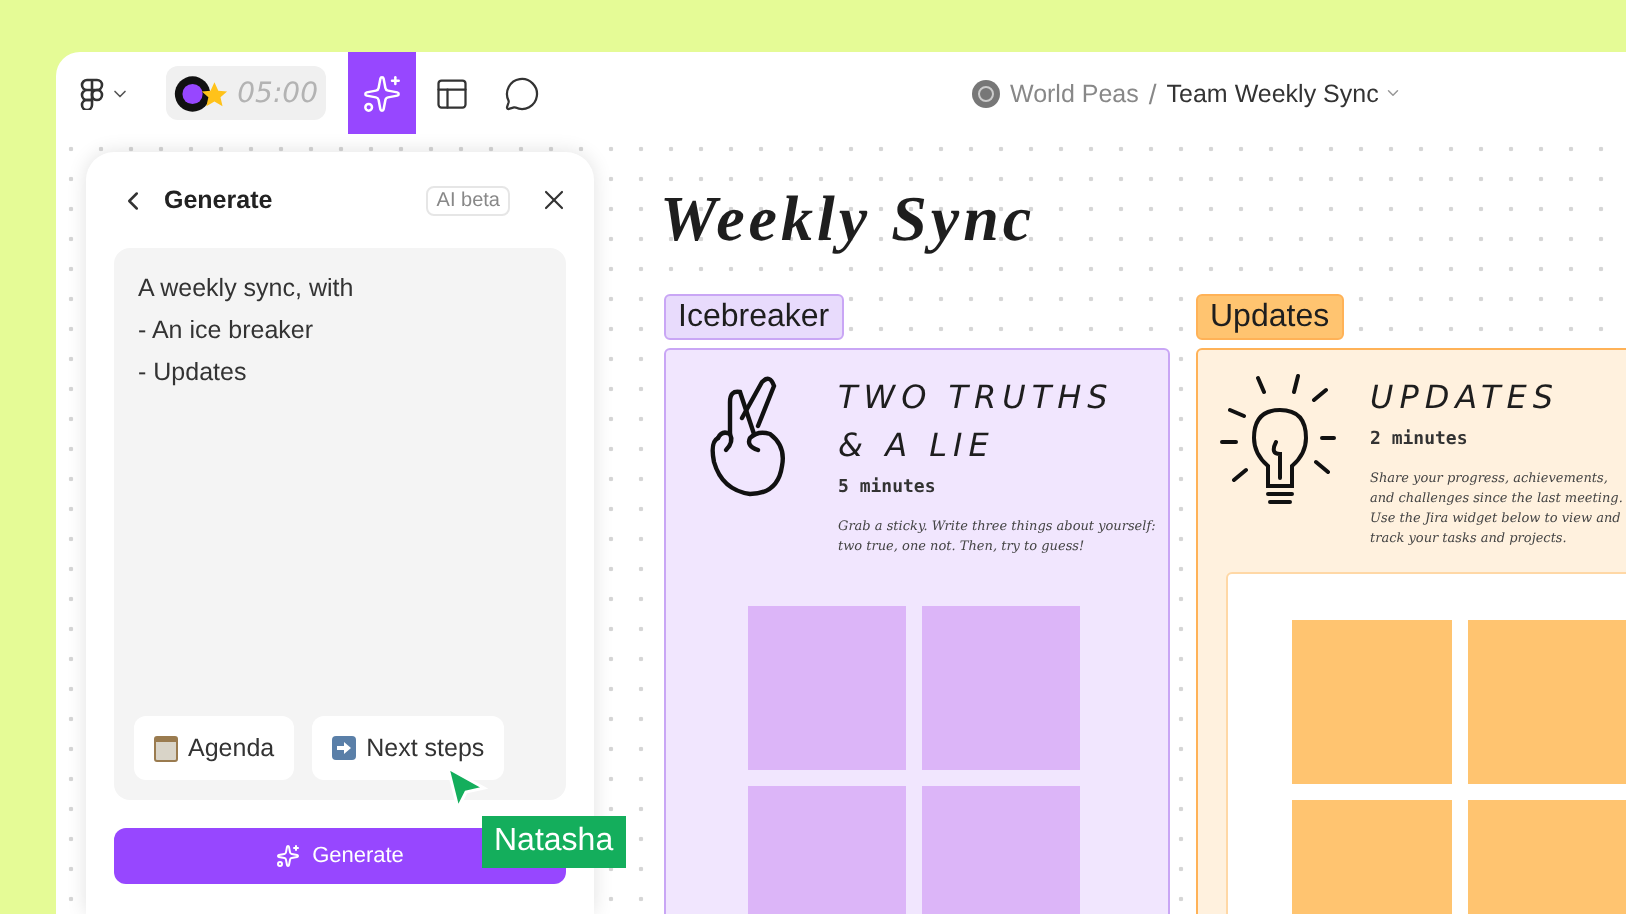  What do you see at coordinates (554, 842) in the screenshot?
I see `cursor-name-tooltip: Natasha` at bounding box center [554, 842].